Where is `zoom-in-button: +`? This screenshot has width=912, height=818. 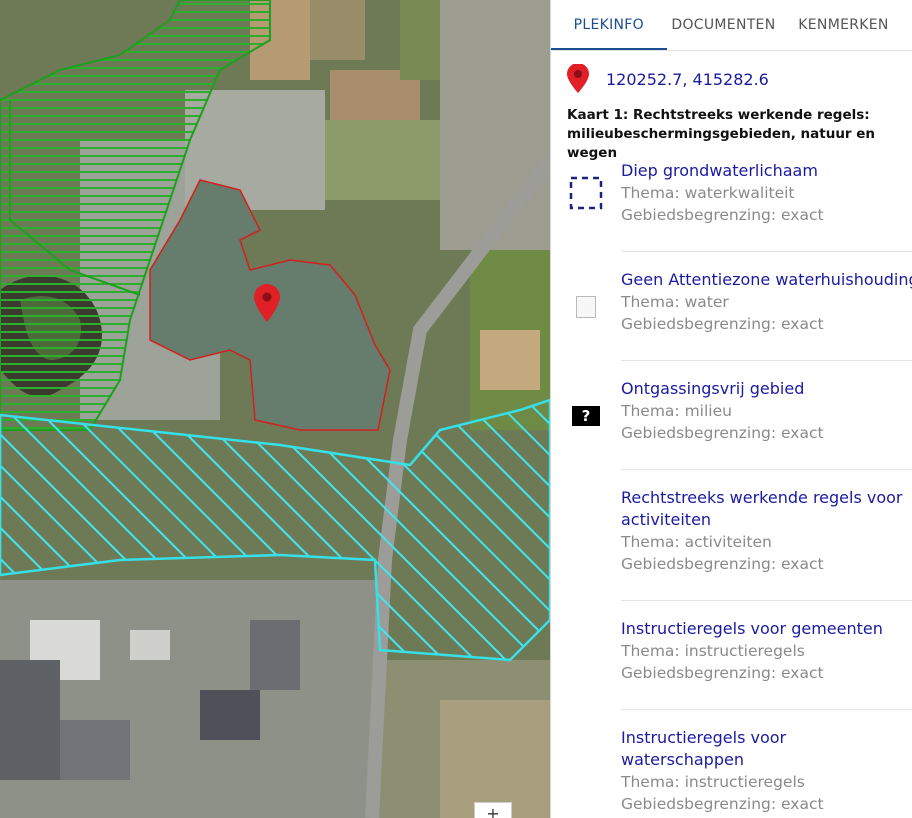 zoom-in-button: + is located at coordinates (493, 810).